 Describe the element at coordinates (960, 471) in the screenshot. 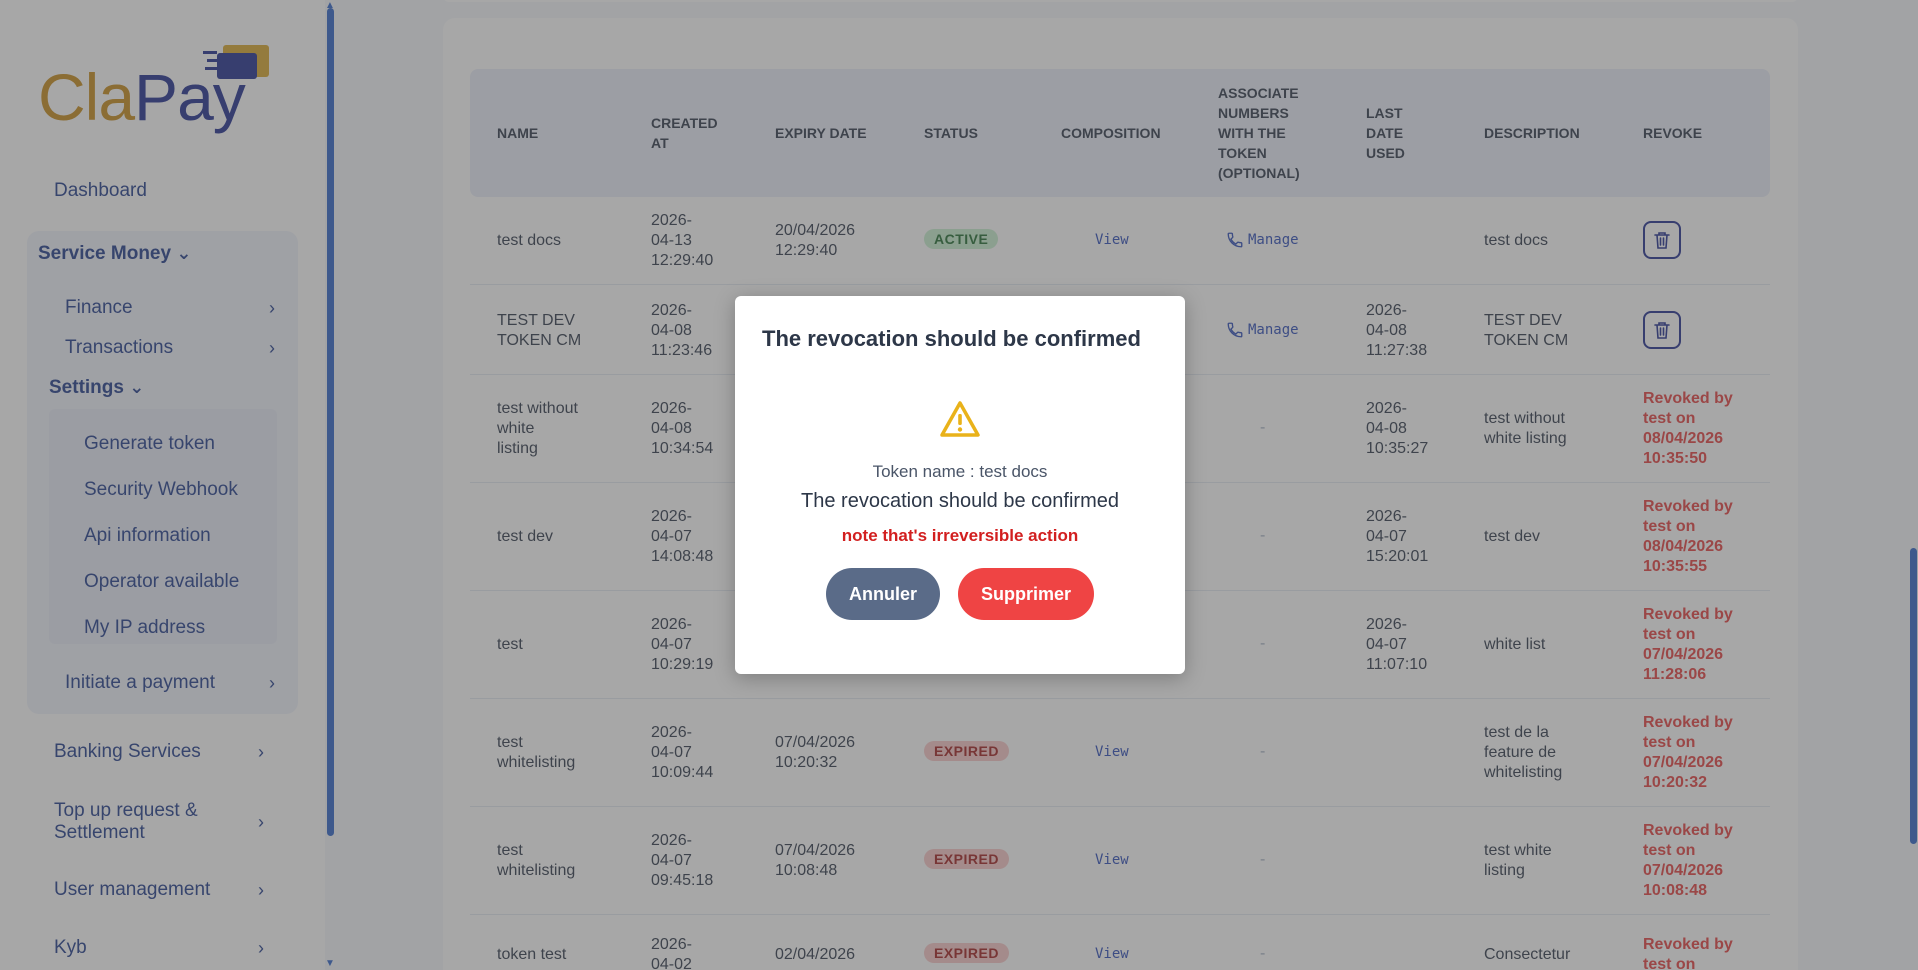

I see `dialog-token-name: Token name : test docs` at that location.